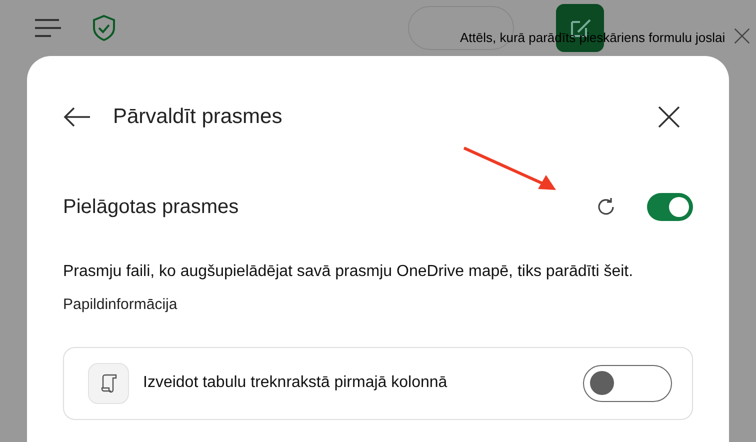 Image resolution: width=756 pixels, height=442 pixels. Describe the element at coordinates (669, 117) in the screenshot. I see `close-icon` at that location.